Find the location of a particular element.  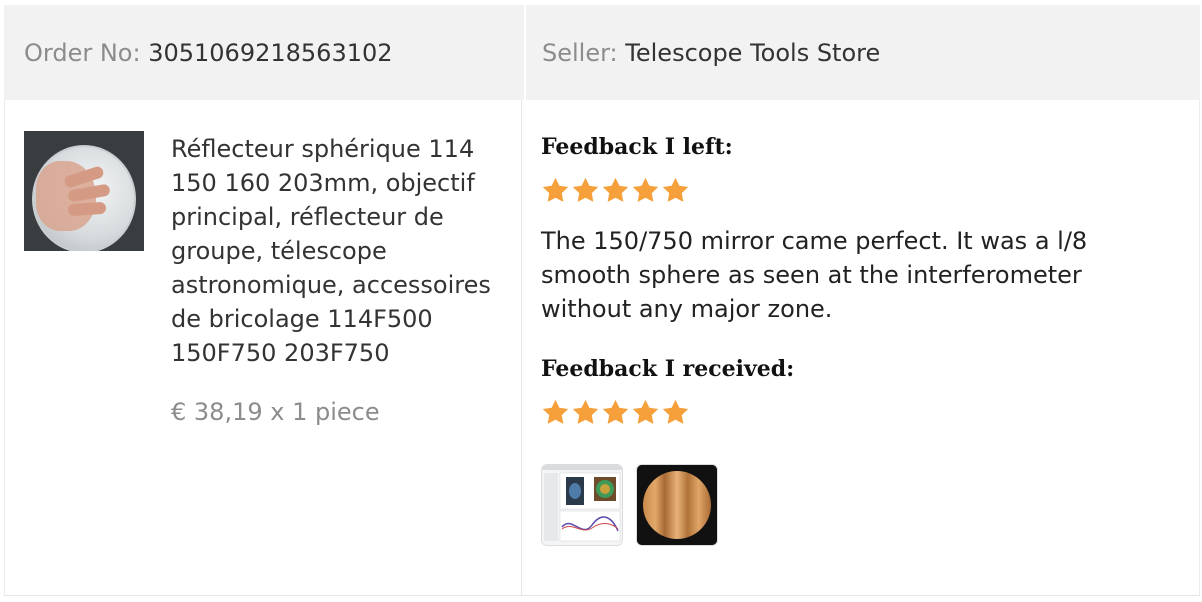

interferogram-icon is located at coordinates (677, 505).